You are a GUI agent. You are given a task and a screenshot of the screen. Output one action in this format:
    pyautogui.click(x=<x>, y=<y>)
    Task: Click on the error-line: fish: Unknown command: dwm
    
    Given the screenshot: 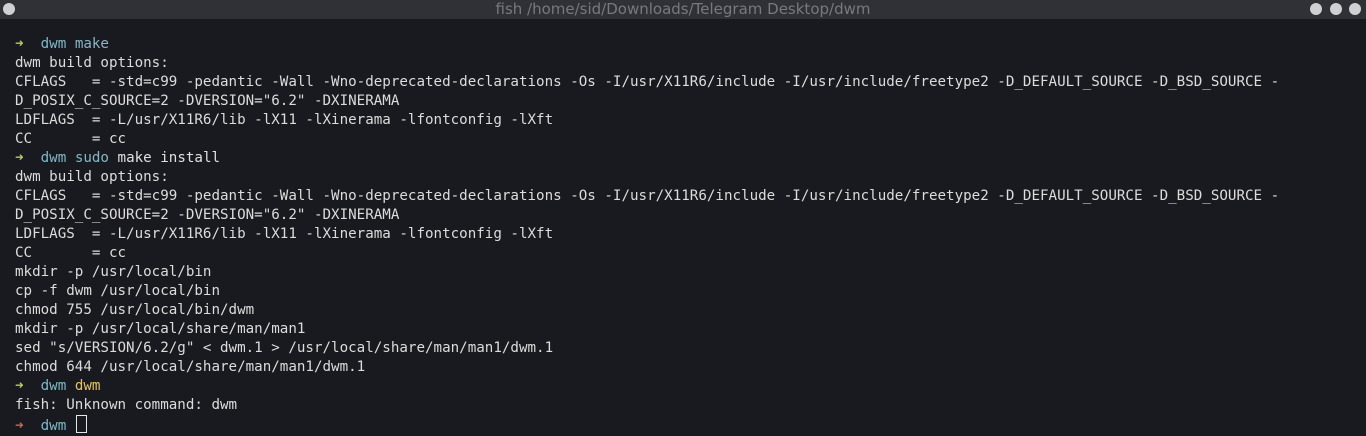 What is the action you would take?
    pyautogui.click(x=126, y=405)
    